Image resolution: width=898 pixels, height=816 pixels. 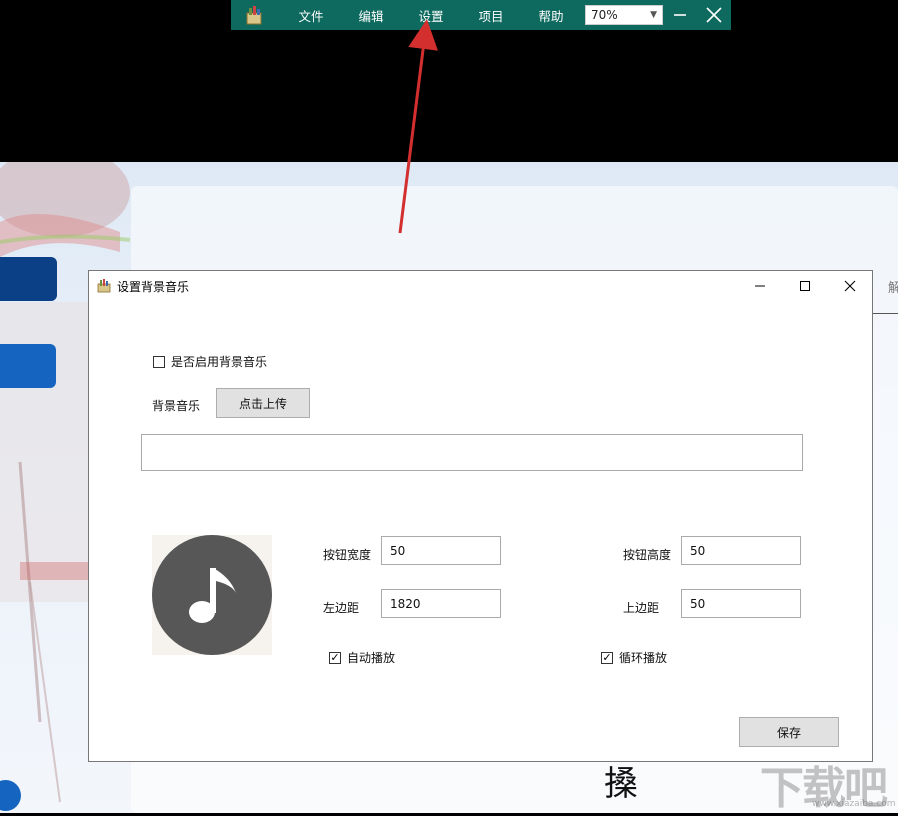 I want to click on menu-help: 帮助, so click(x=551, y=15).